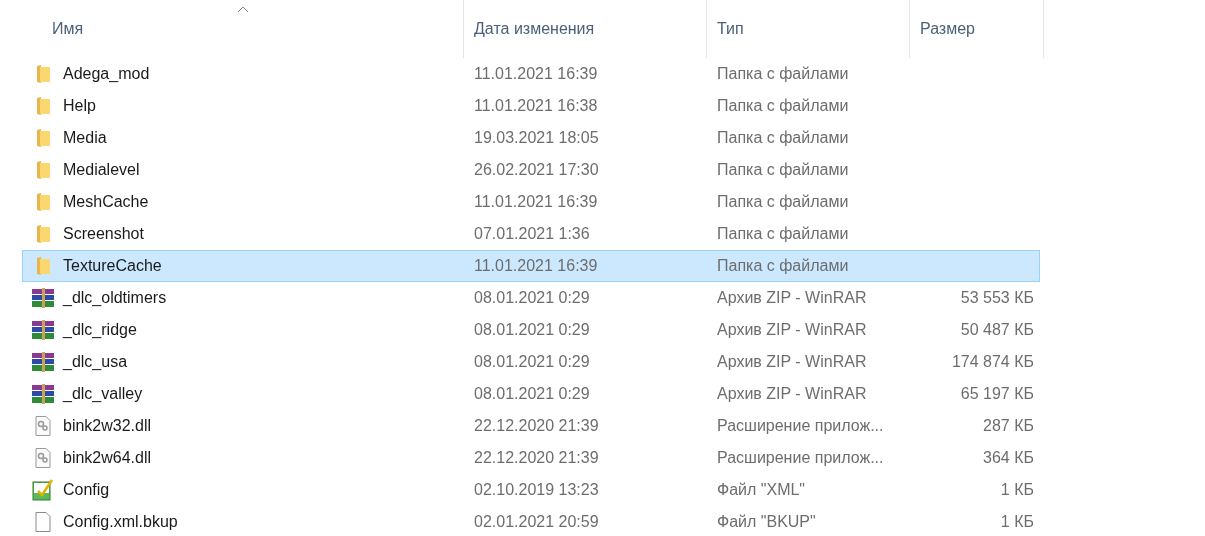  Describe the element at coordinates (96, 362) in the screenshot. I see `file-name: _dlc_usa` at that location.